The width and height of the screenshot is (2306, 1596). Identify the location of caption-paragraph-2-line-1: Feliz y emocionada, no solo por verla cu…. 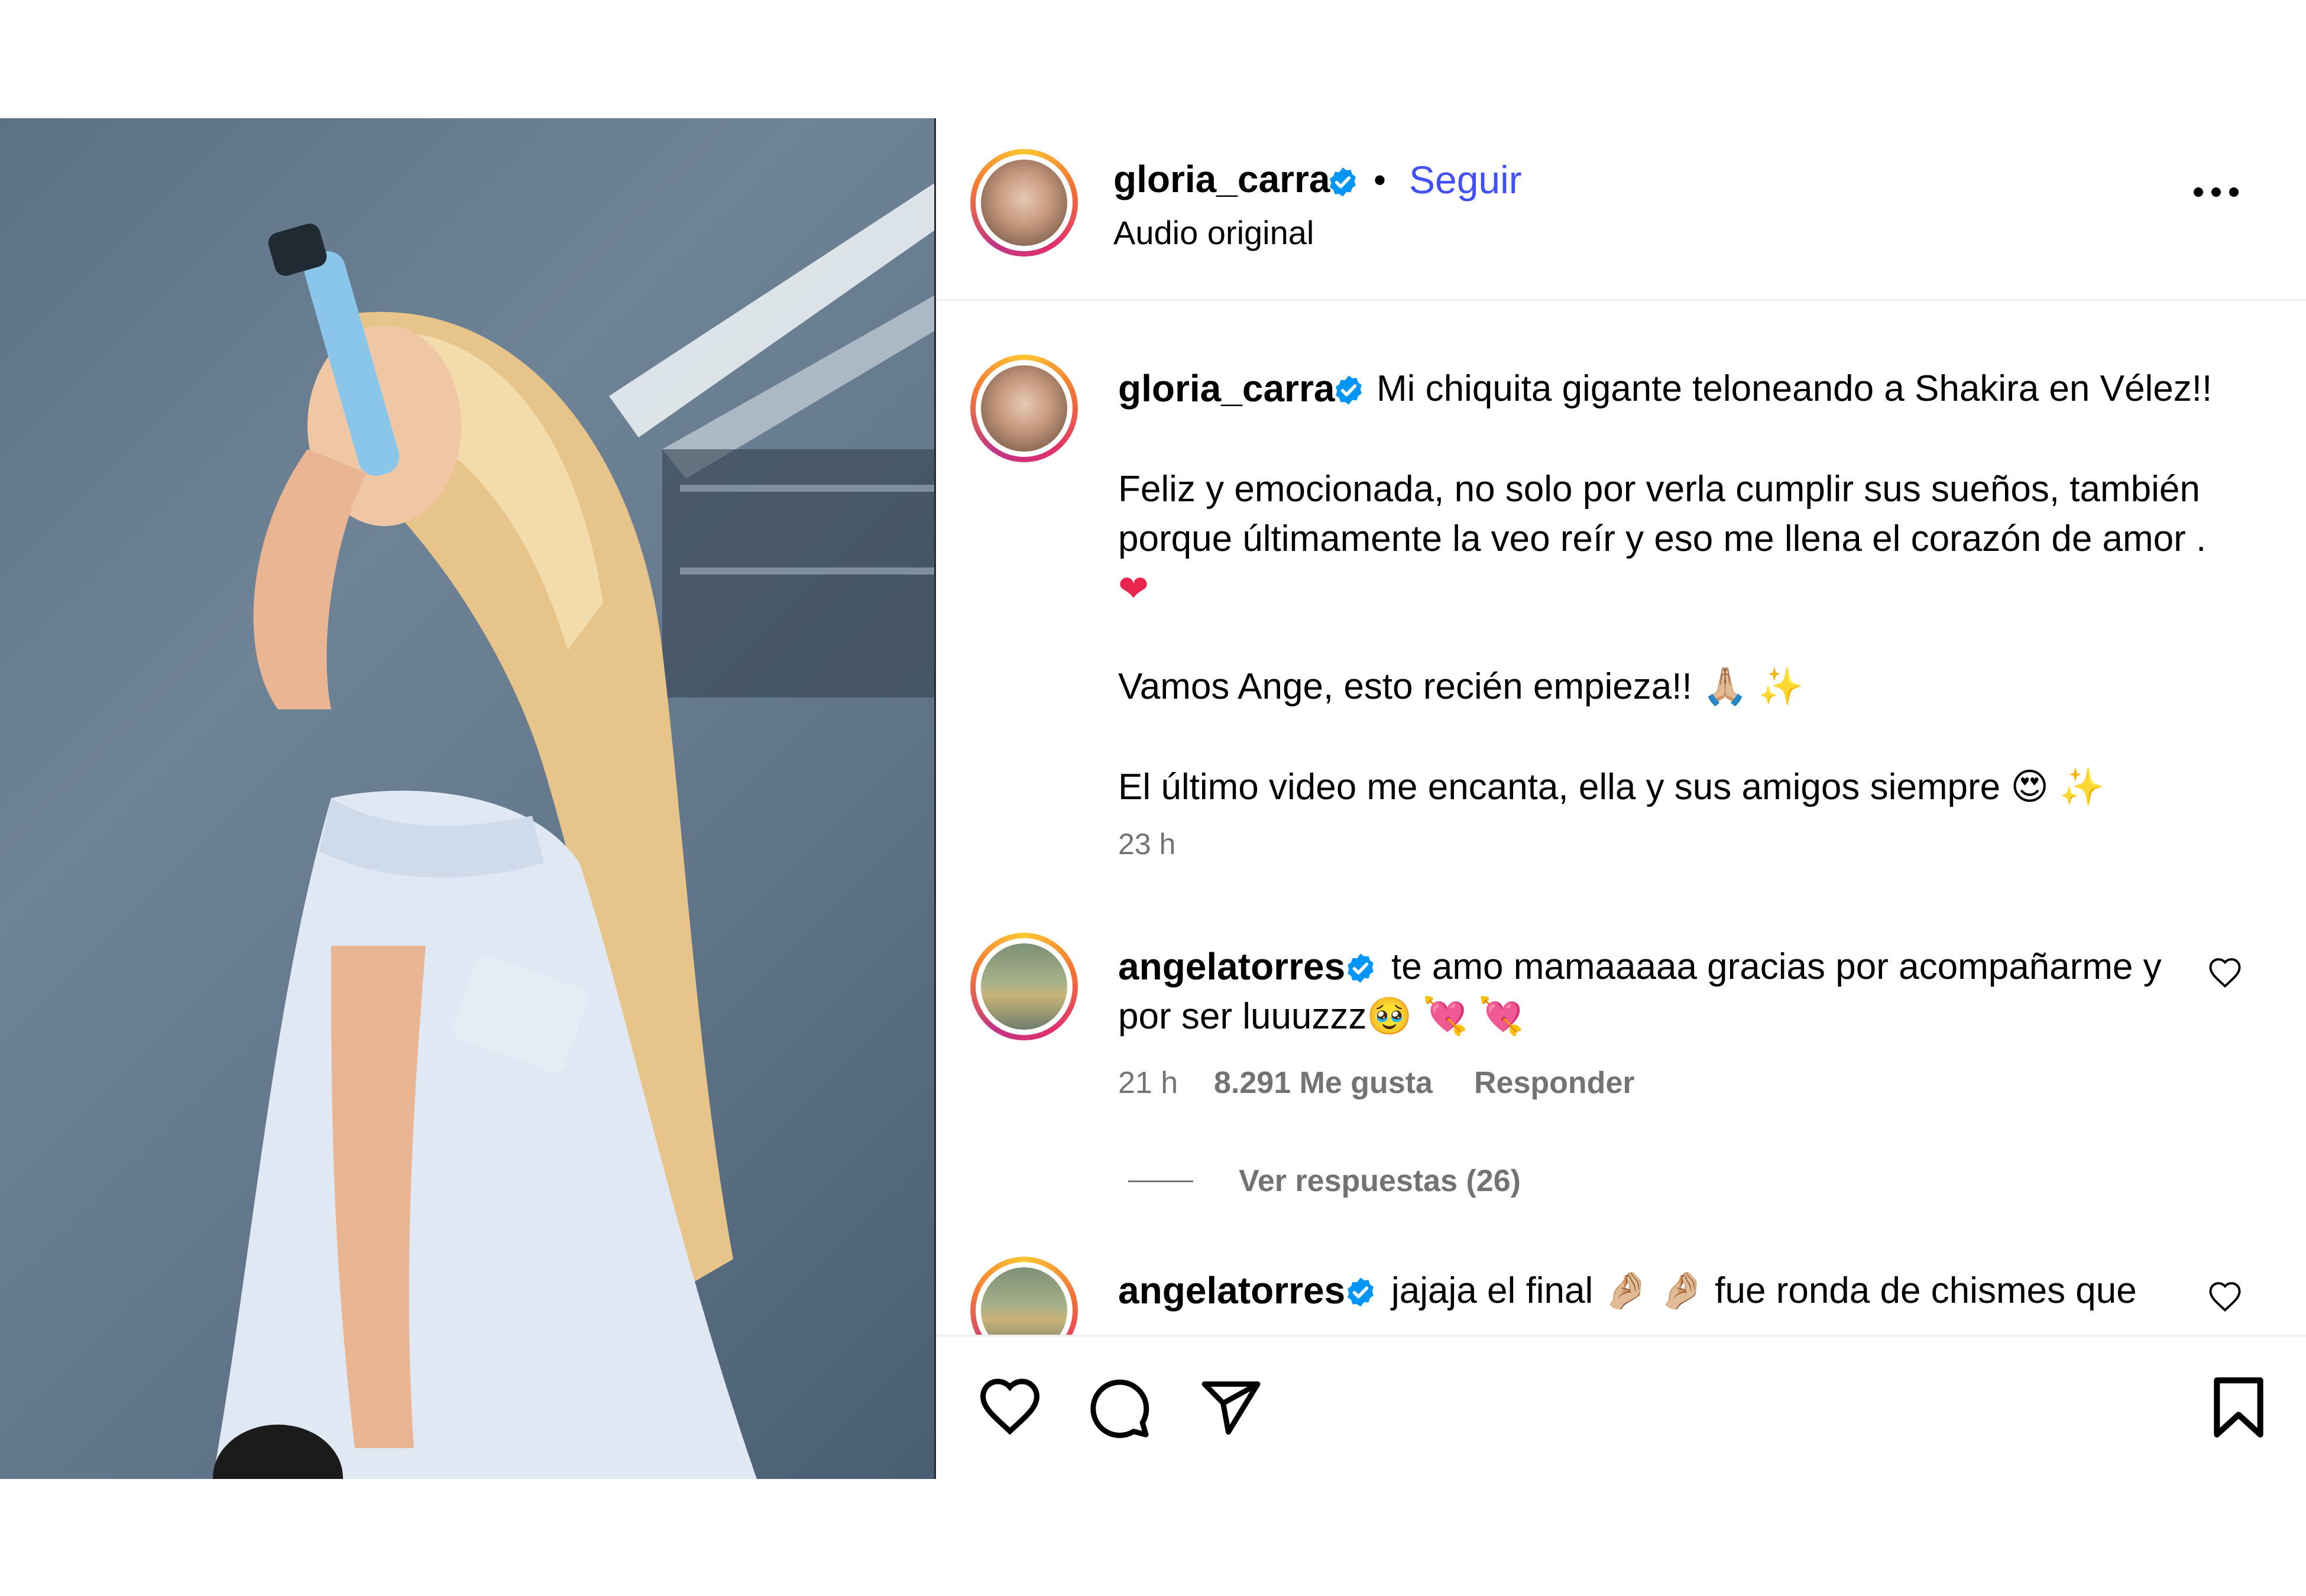
(1659, 489).